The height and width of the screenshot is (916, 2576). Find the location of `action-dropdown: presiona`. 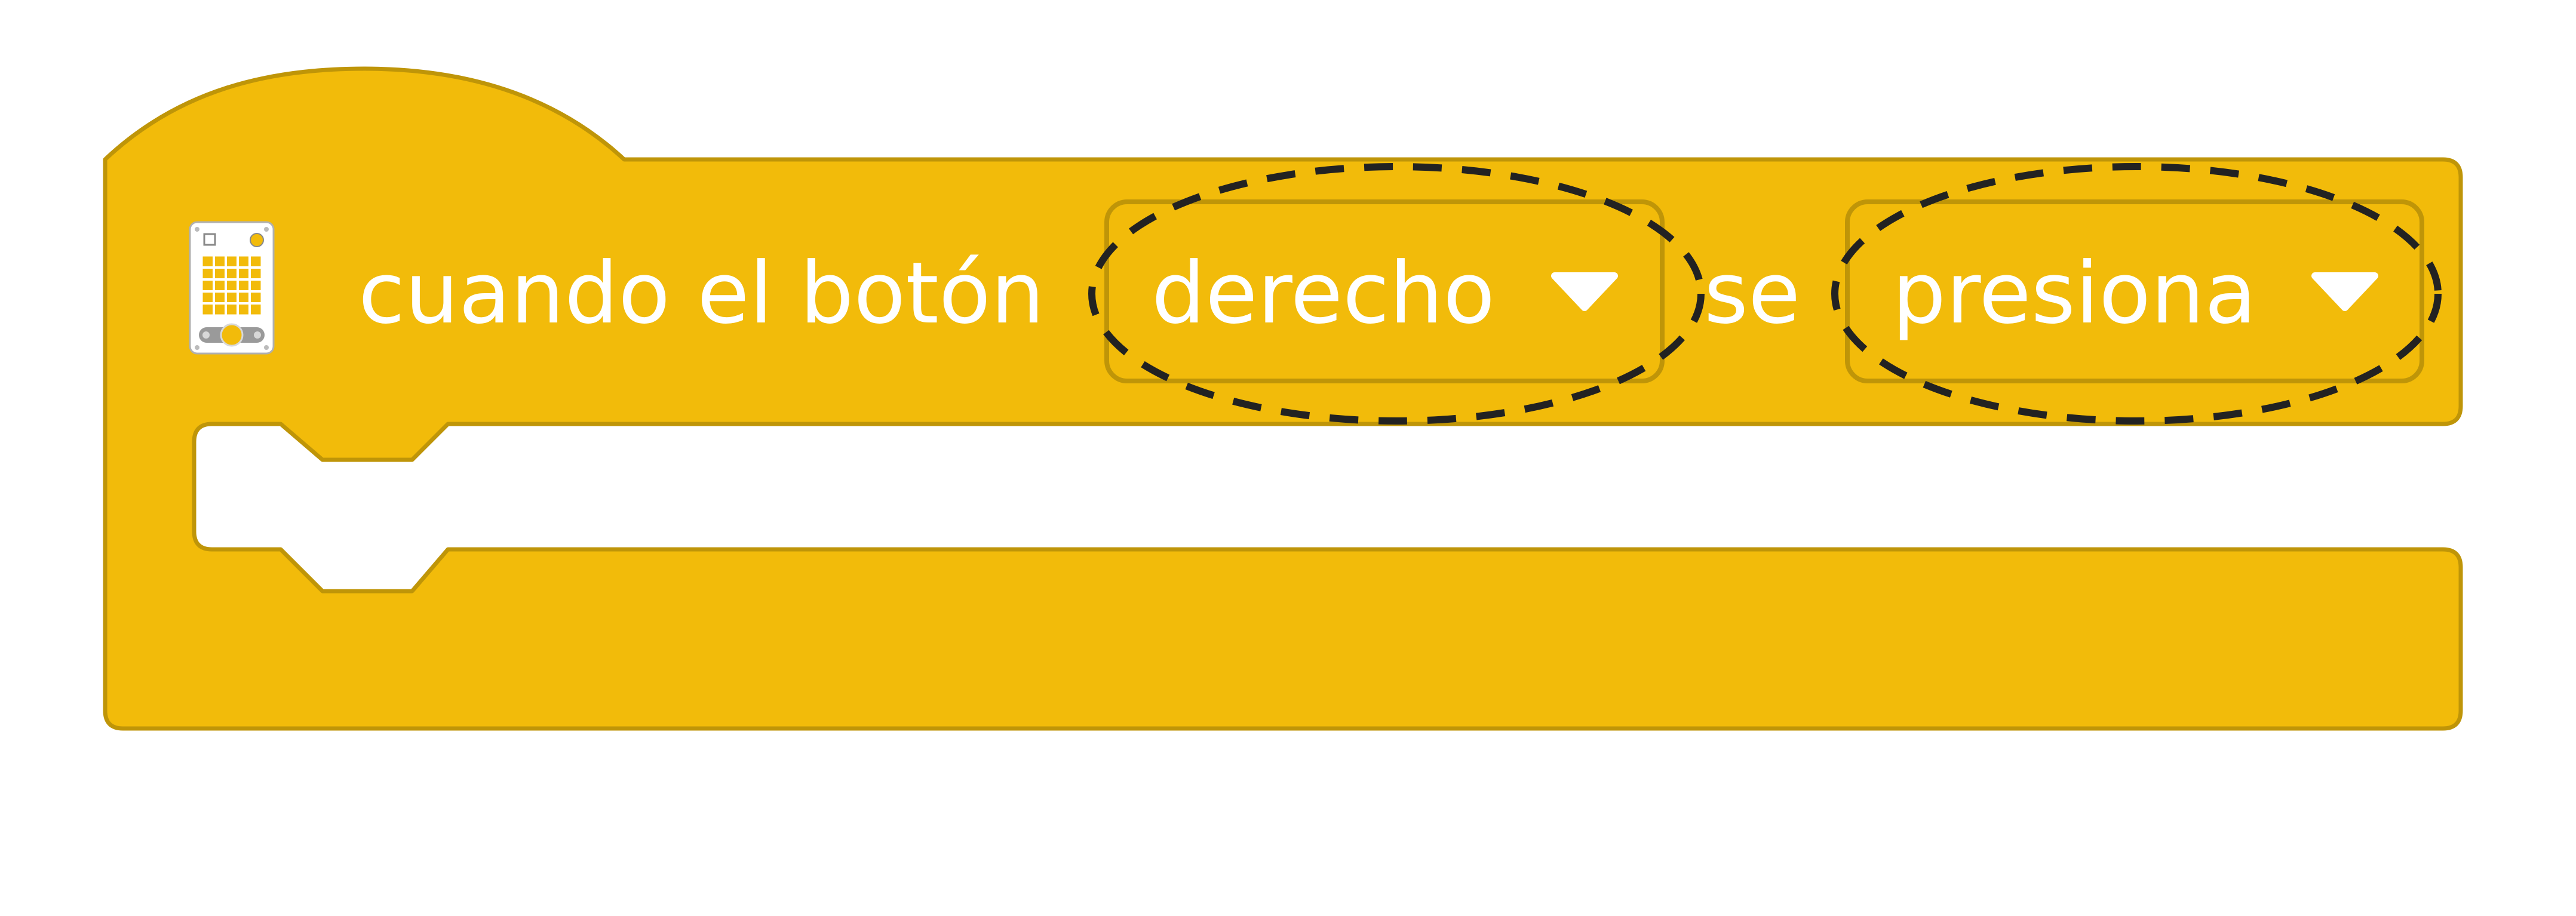

action-dropdown: presiona is located at coordinates (2134, 291).